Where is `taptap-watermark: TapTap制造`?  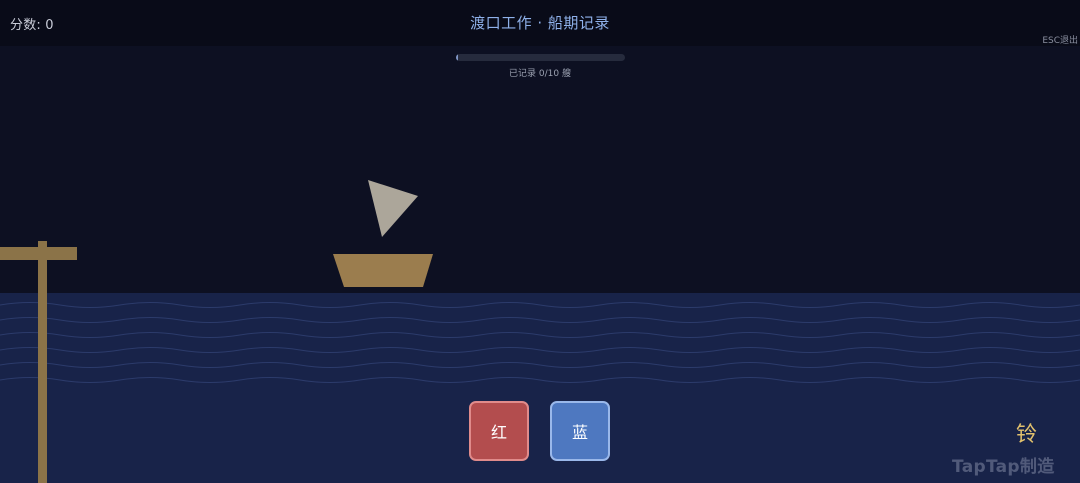
taptap-watermark: TapTap制造 is located at coordinates (1003, 467).